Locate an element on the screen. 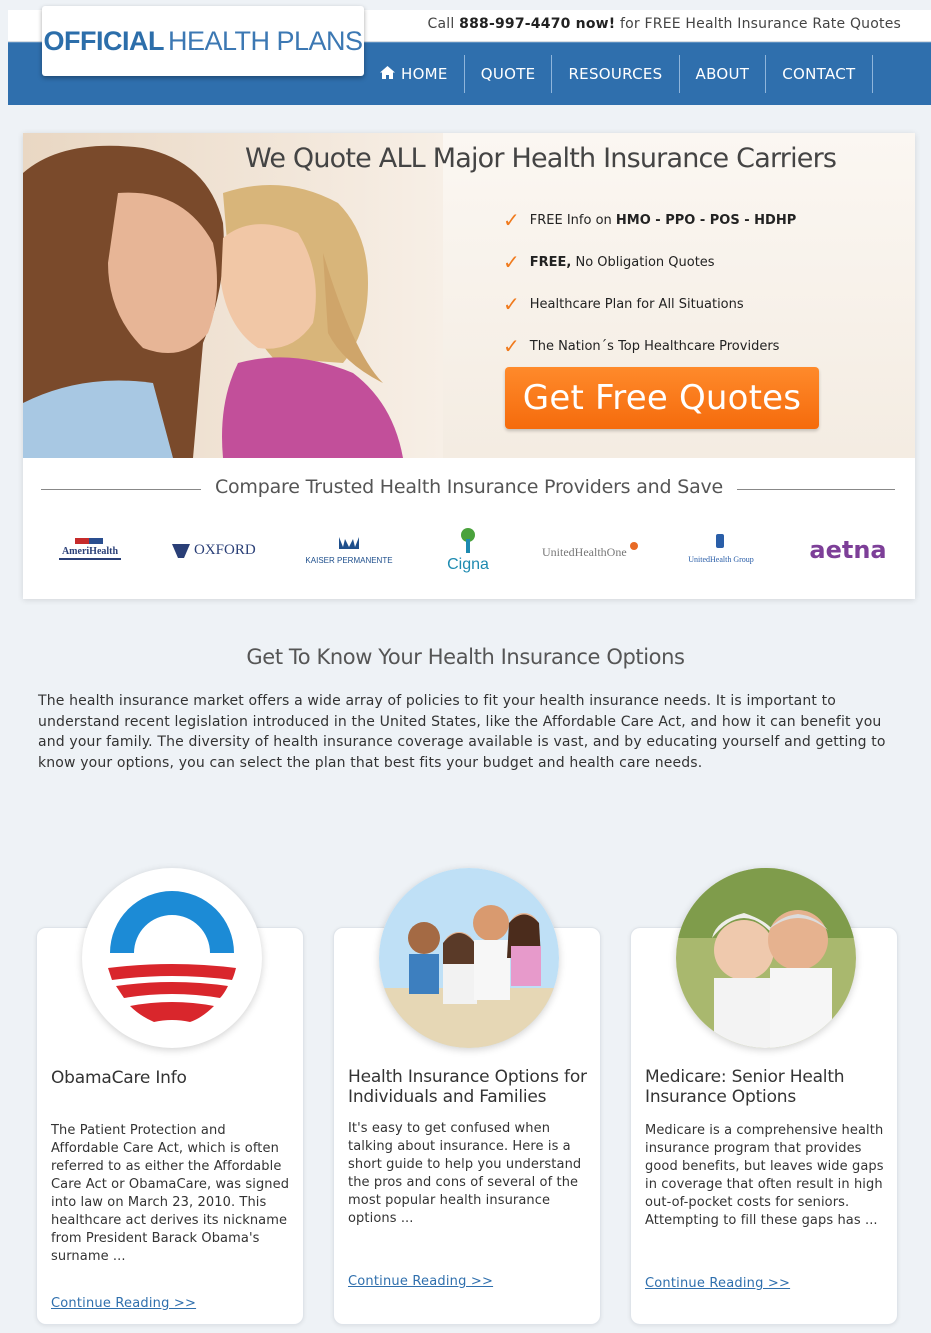 The height and width of the screenshot is (1333, 931). aetna-text: aetna is located at coordinates (847, 550).